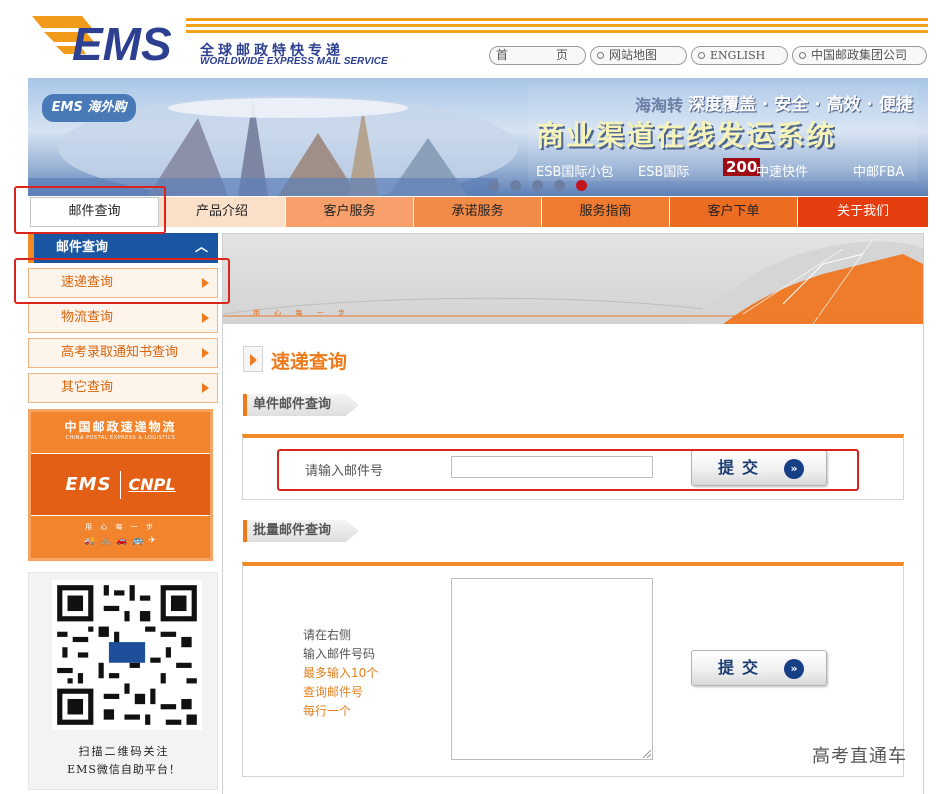 Image resolution: width=951 pixels, height=794 pixels. What do you see at coordinates (122, 42) in the screenshot?
I see `svg-text: EMS` at bounding box center [122, 42].